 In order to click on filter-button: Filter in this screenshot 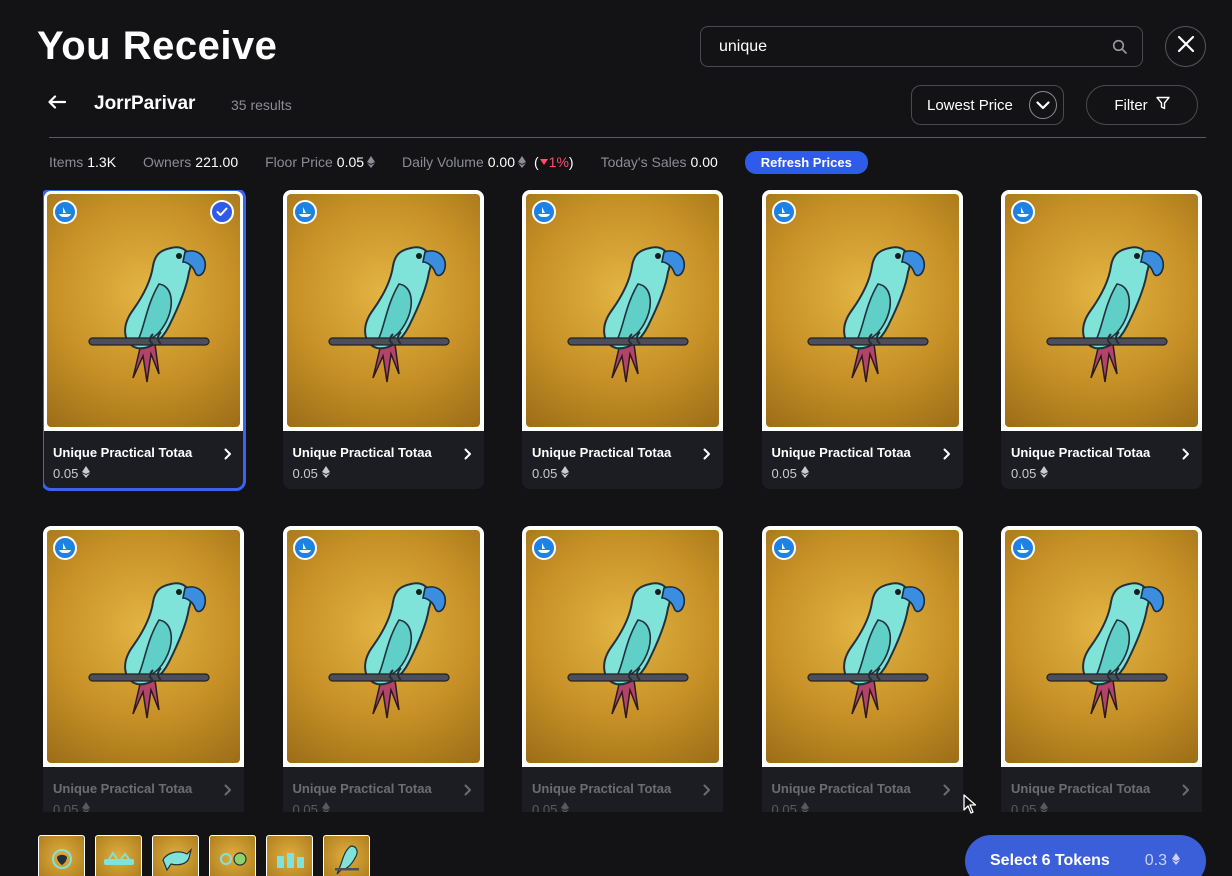, I will do `click(1142, 105)`.